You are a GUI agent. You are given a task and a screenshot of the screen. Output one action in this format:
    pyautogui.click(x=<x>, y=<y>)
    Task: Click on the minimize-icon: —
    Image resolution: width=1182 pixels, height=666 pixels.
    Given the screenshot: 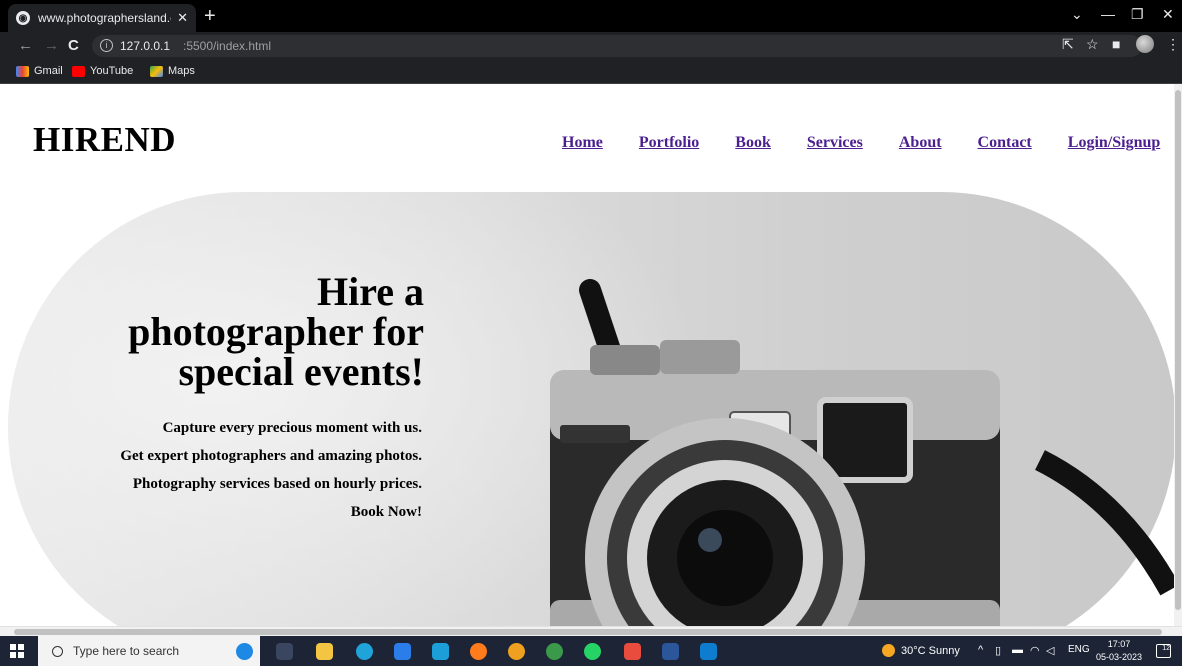 What is the action you would take?
    pyautogui.click(x=1108, y=14)
    